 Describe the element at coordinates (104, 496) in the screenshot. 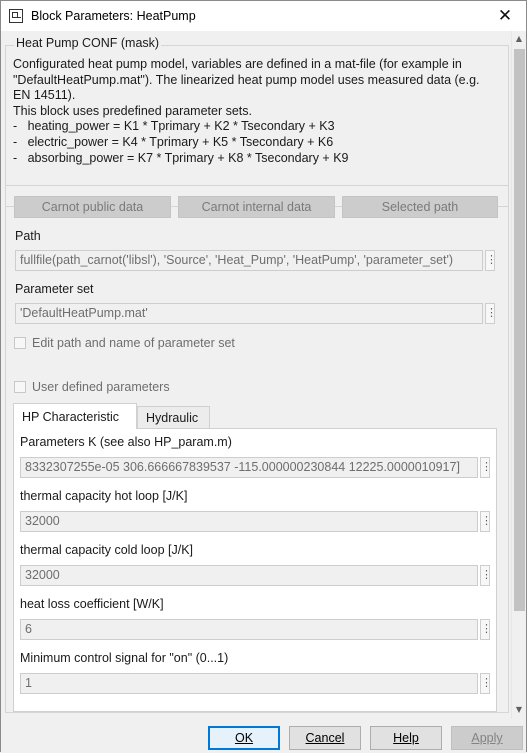

I see `hot-capacity-label: thermal capacity hot loop [J/K]` at that location.